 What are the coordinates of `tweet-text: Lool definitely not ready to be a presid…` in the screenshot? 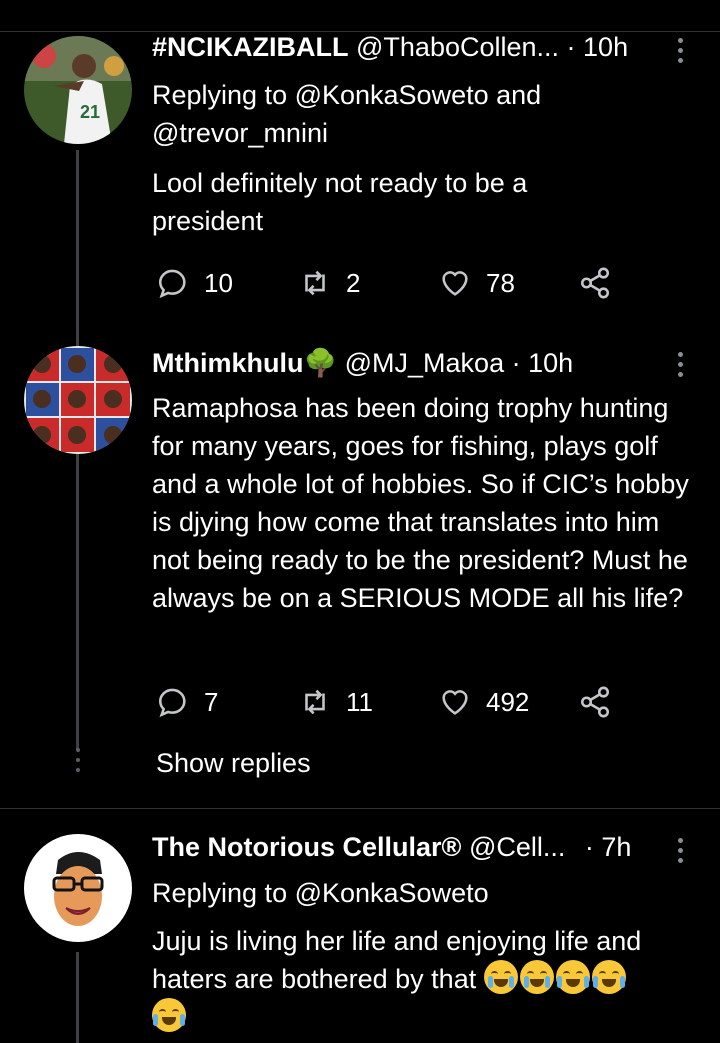 It's located at (340, 202).